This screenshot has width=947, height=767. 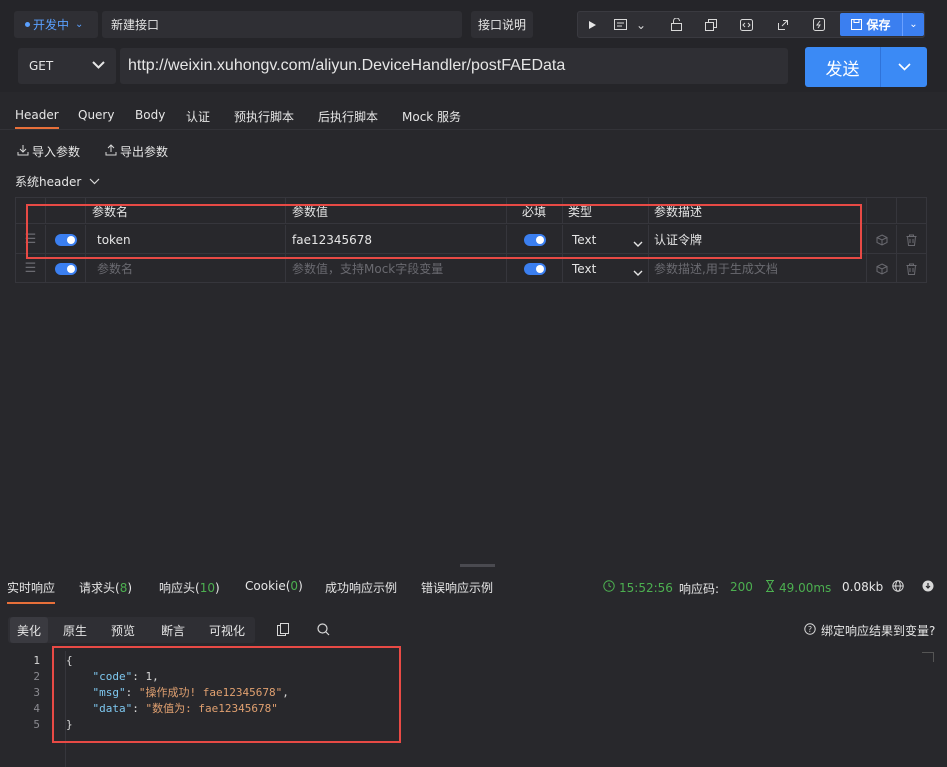 I want to click on response-time: 15:52:56, so click(x=638, y=587).